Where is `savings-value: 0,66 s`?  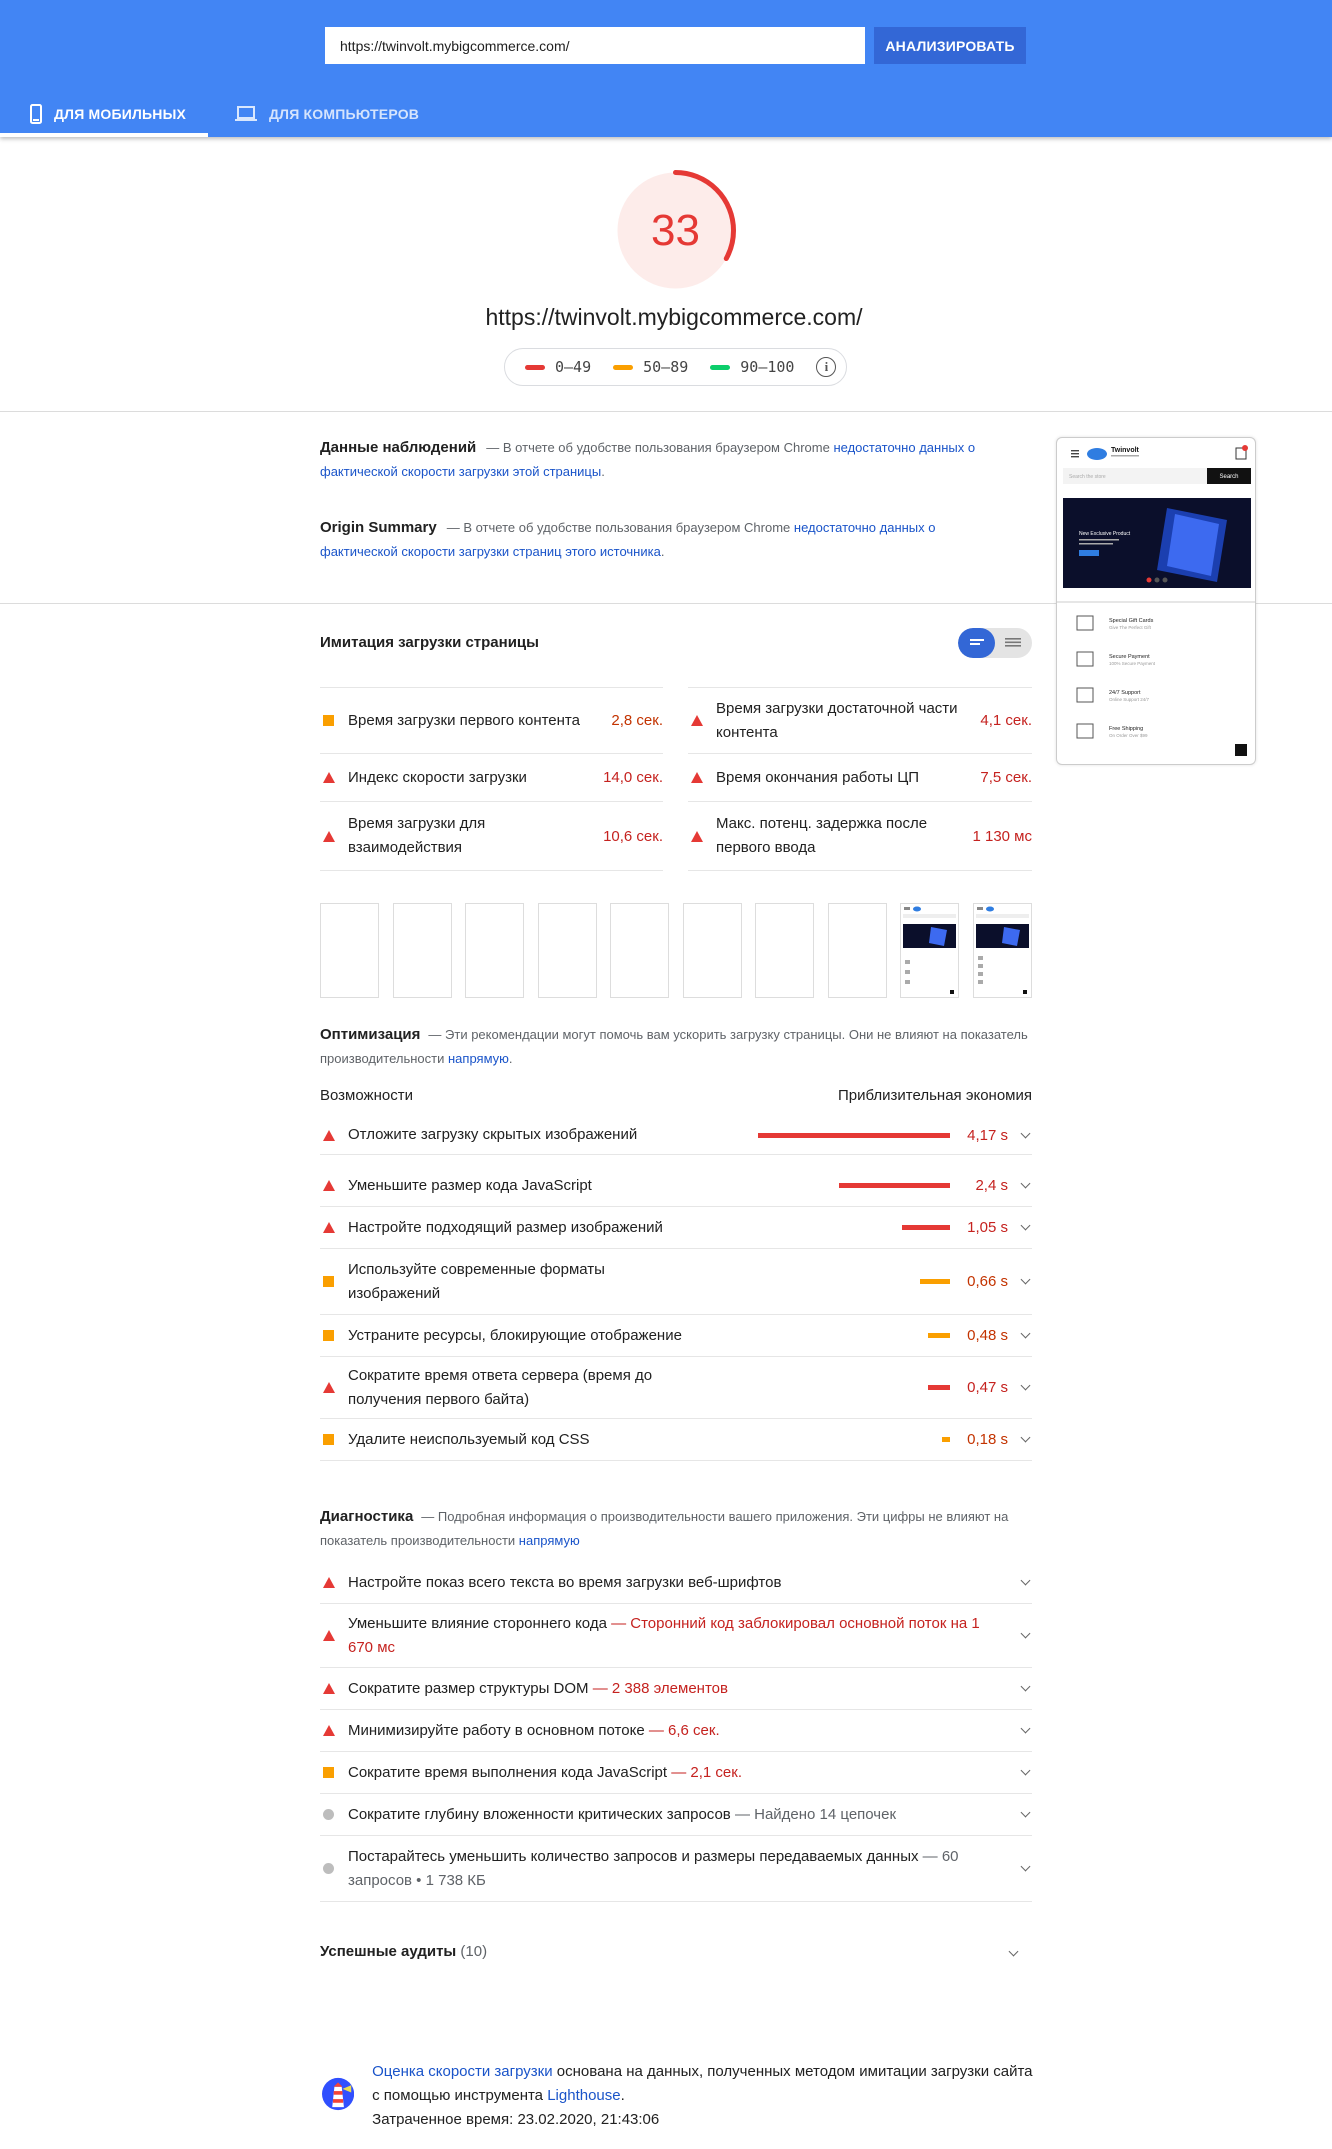 savings-value: 0,66 s is located at coordinates (987, 1281).